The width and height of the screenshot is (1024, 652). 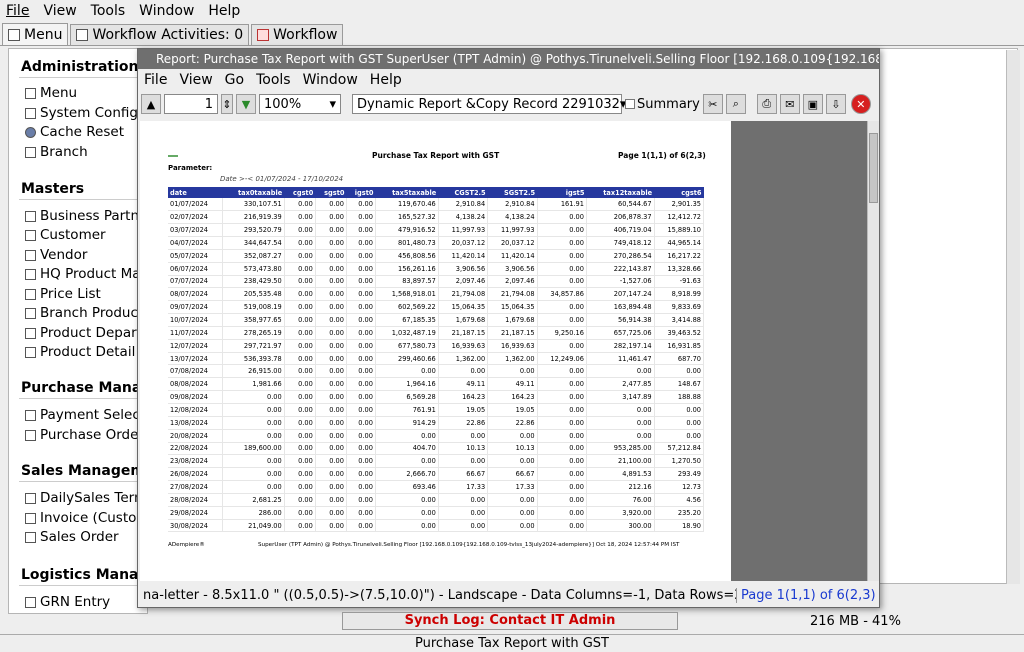 I want to click on tab-workflow: Workflow, so click(x=297, y=34).